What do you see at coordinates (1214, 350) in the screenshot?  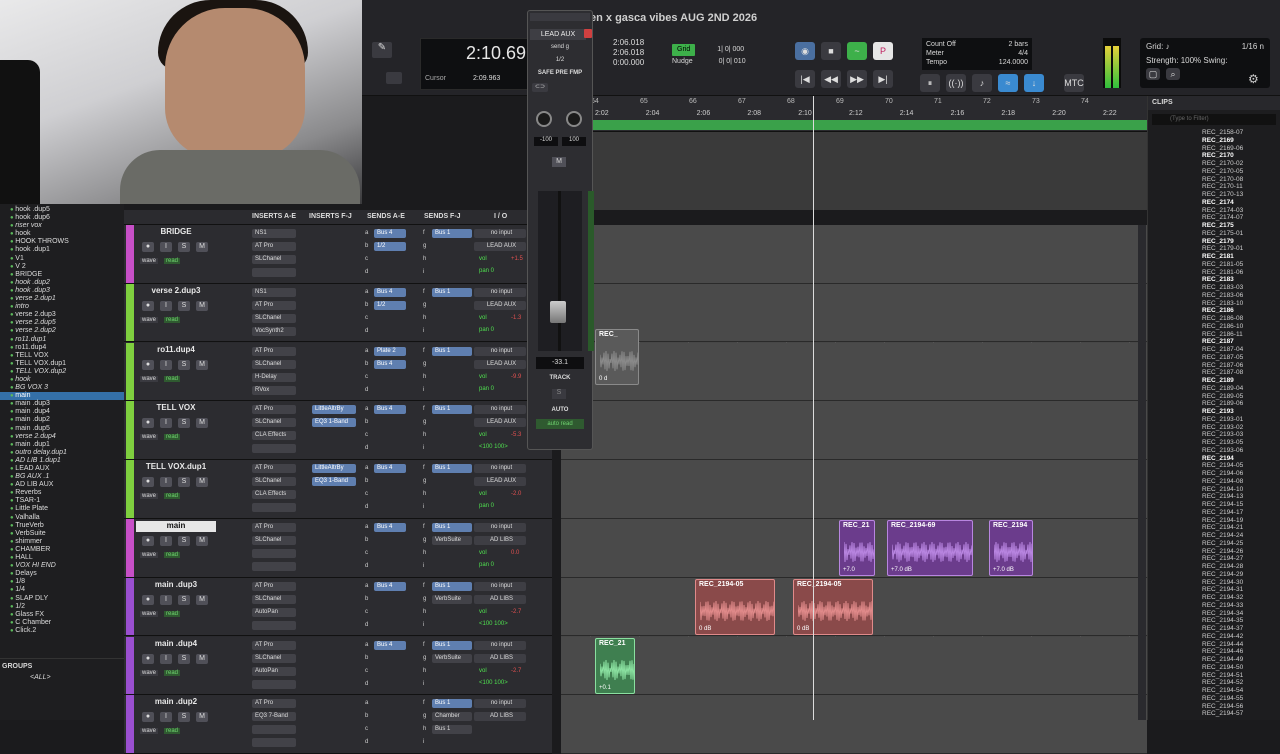 I see `clip-list-item: REC_2187-04` at bounding box center [1214, 350].